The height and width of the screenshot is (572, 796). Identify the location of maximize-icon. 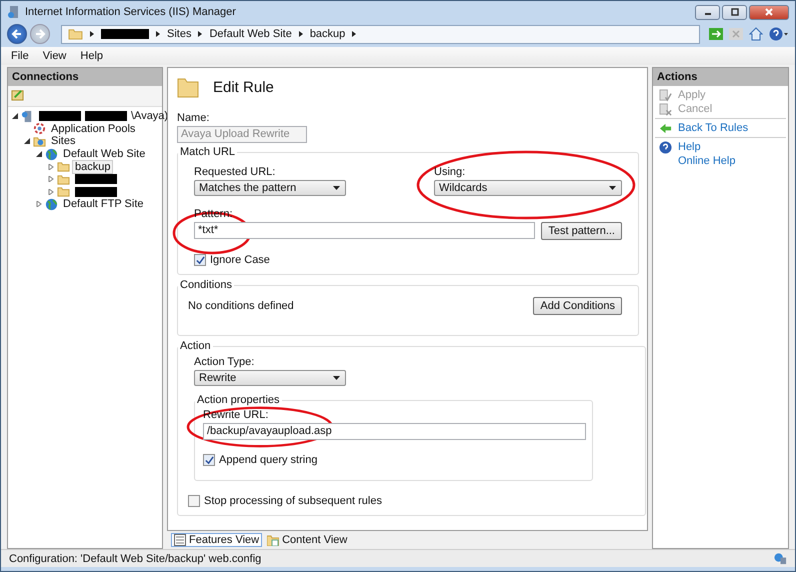
(735, 12).